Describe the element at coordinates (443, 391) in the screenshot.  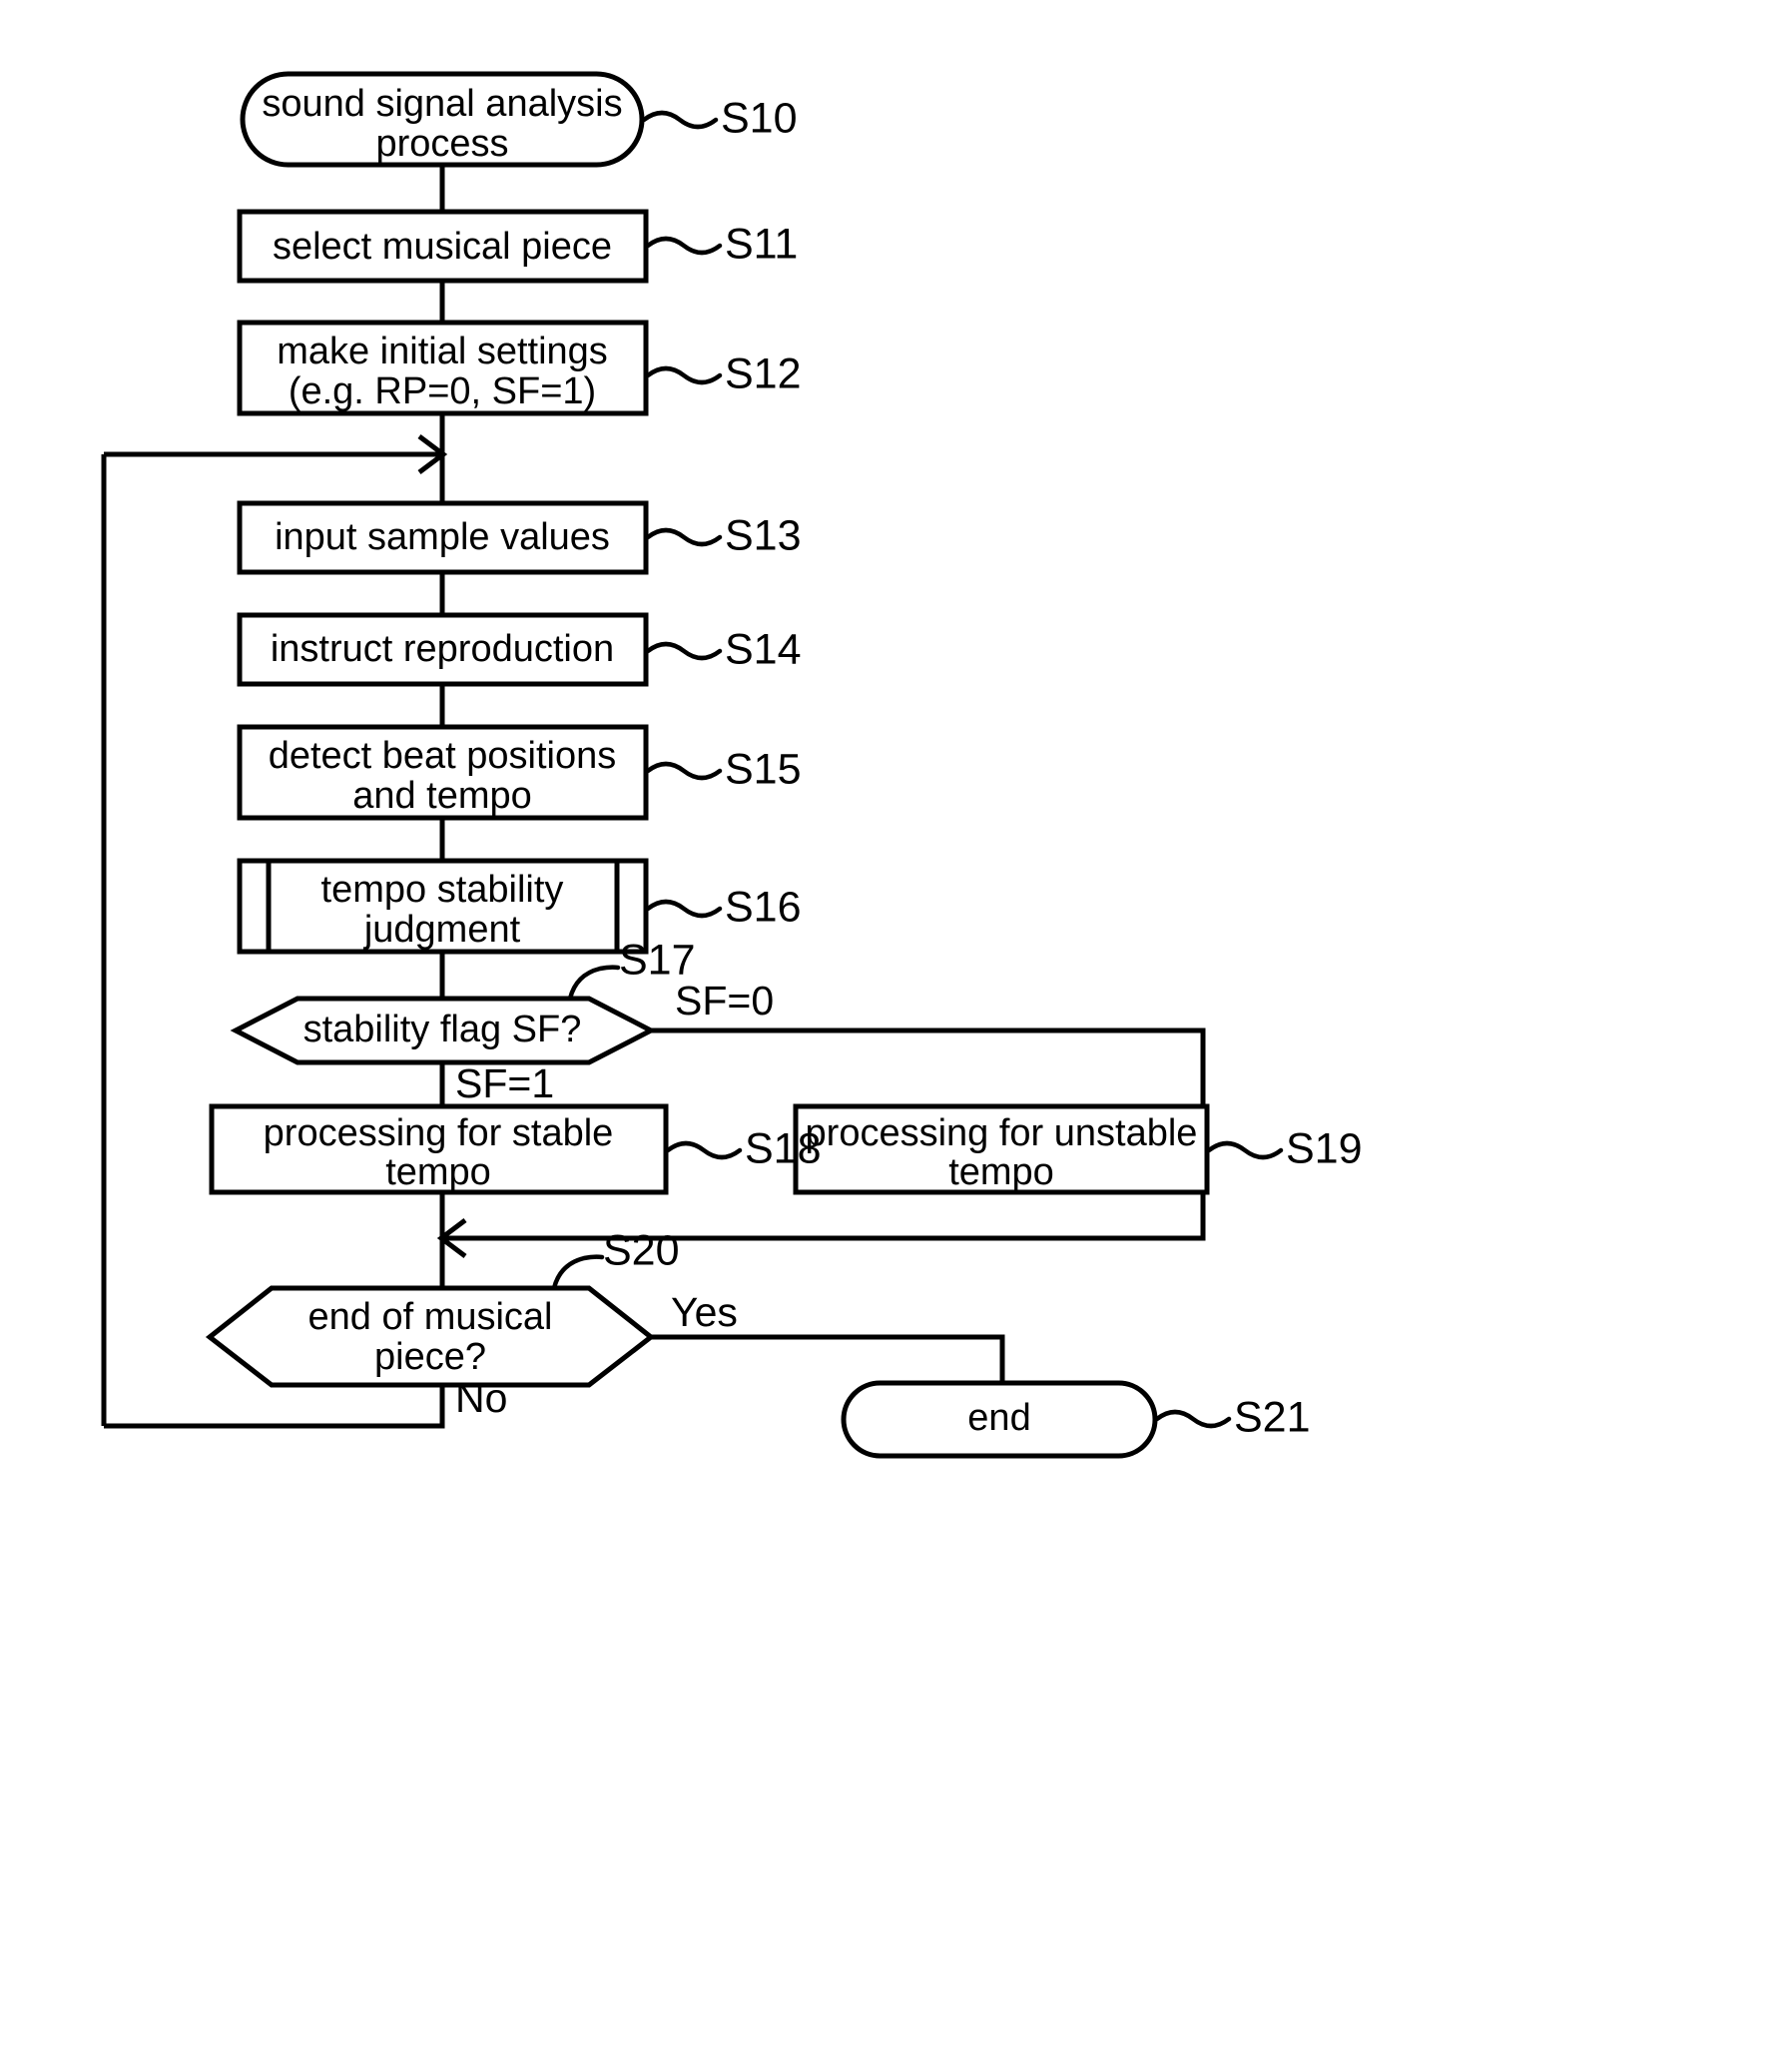
I see `node-s12-line2: (e.g. RP=0, SF=1)` at that location.